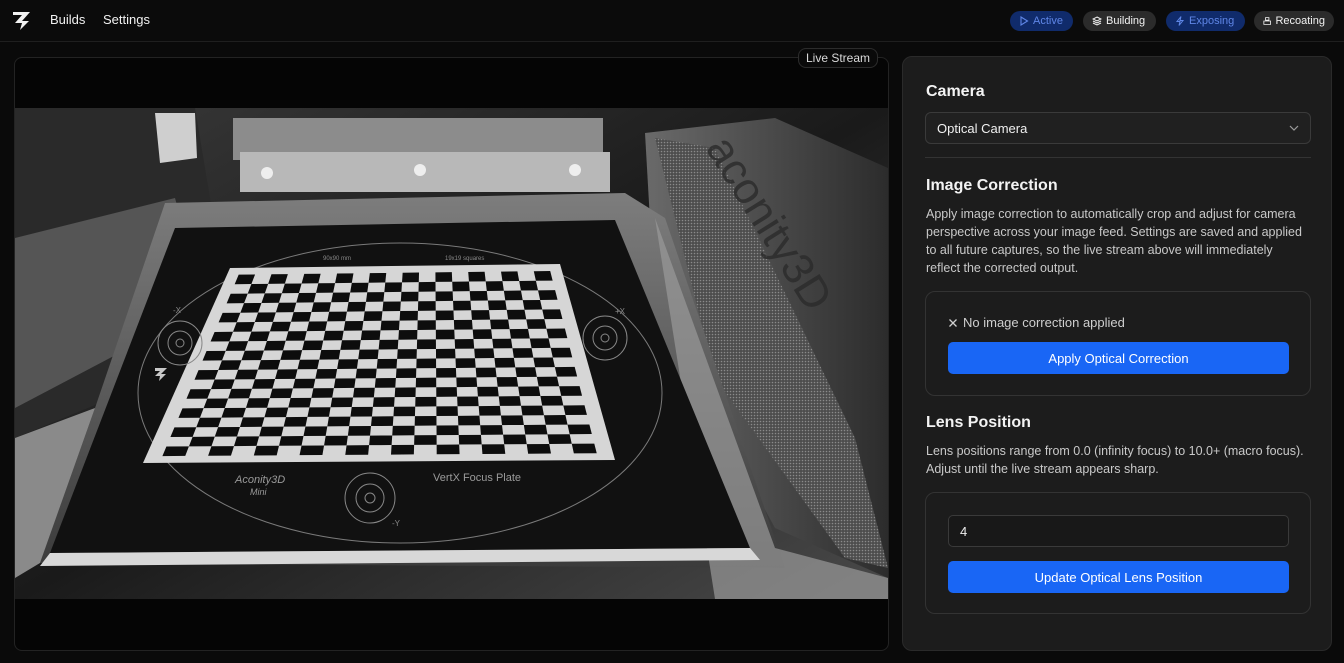  I want to click on plate-brand-text: Aconity3D, so click(259, 480).